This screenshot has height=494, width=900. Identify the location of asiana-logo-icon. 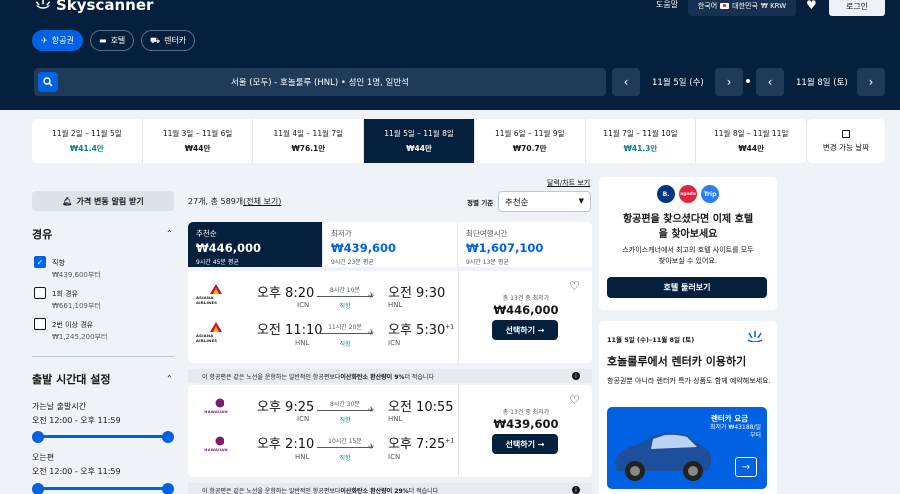
(216, 327).